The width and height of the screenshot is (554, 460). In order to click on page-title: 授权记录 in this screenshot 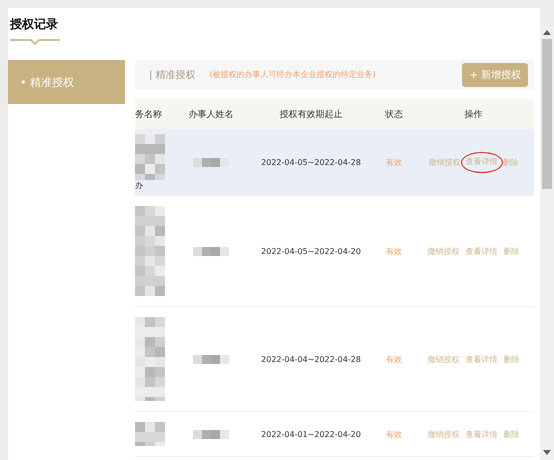, I will do `click(34, 24)`.